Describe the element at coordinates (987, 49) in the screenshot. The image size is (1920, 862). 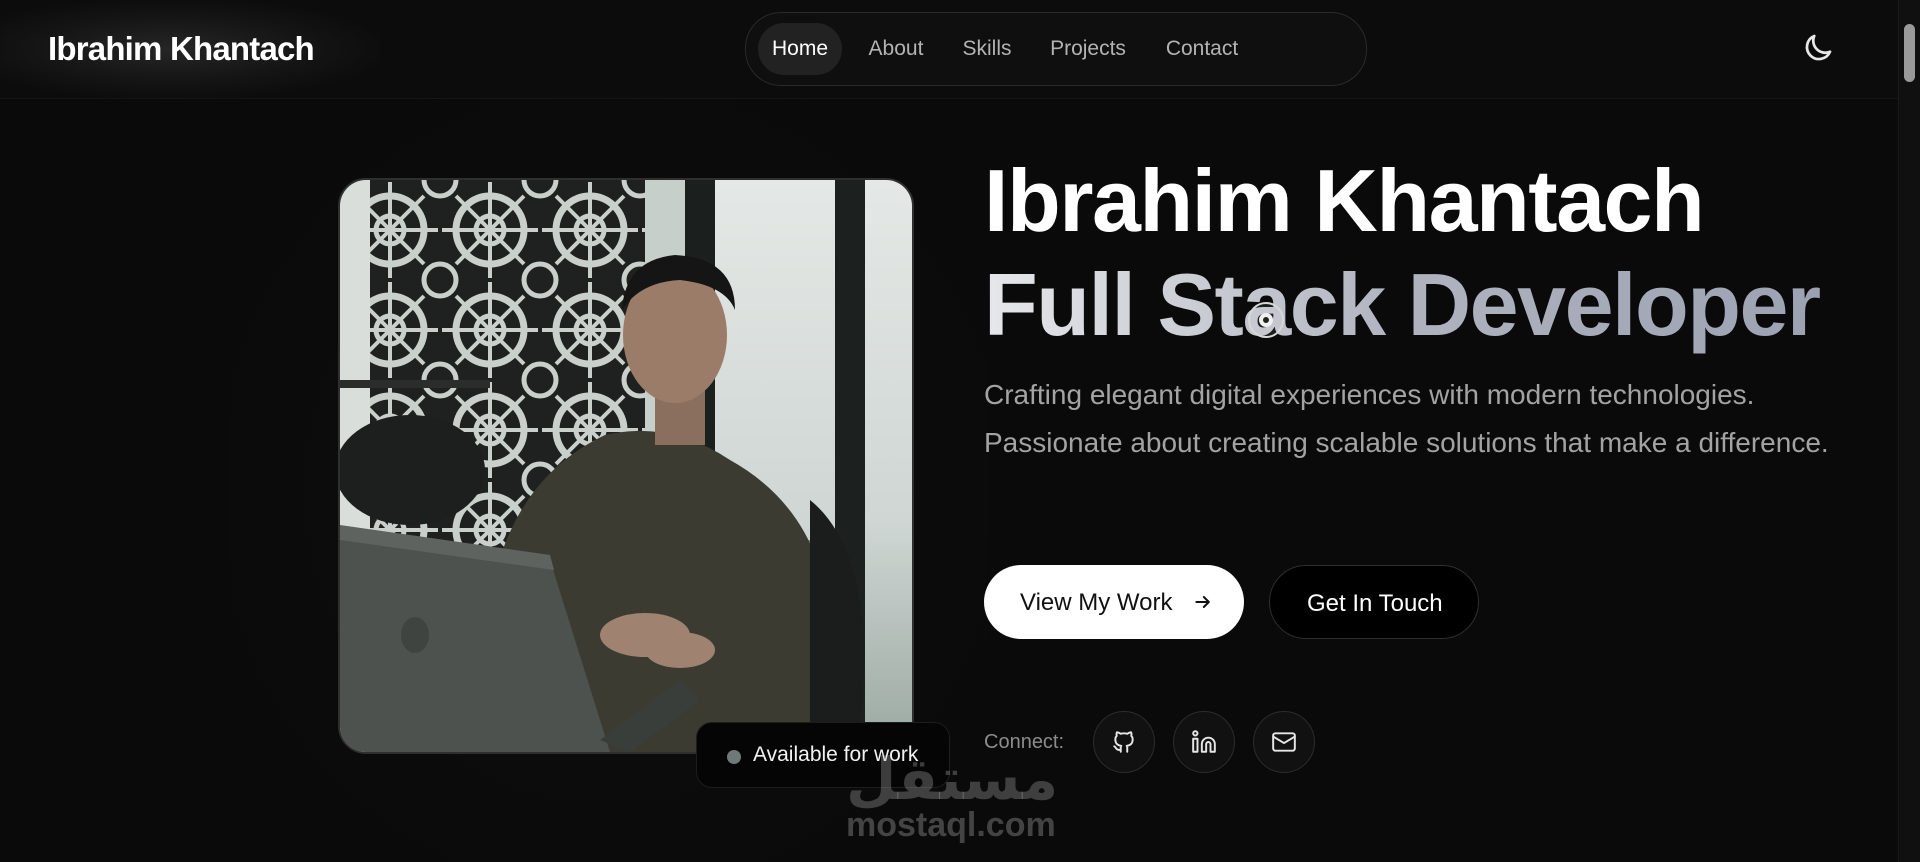
I see `nav-skills: Skills` at that location.